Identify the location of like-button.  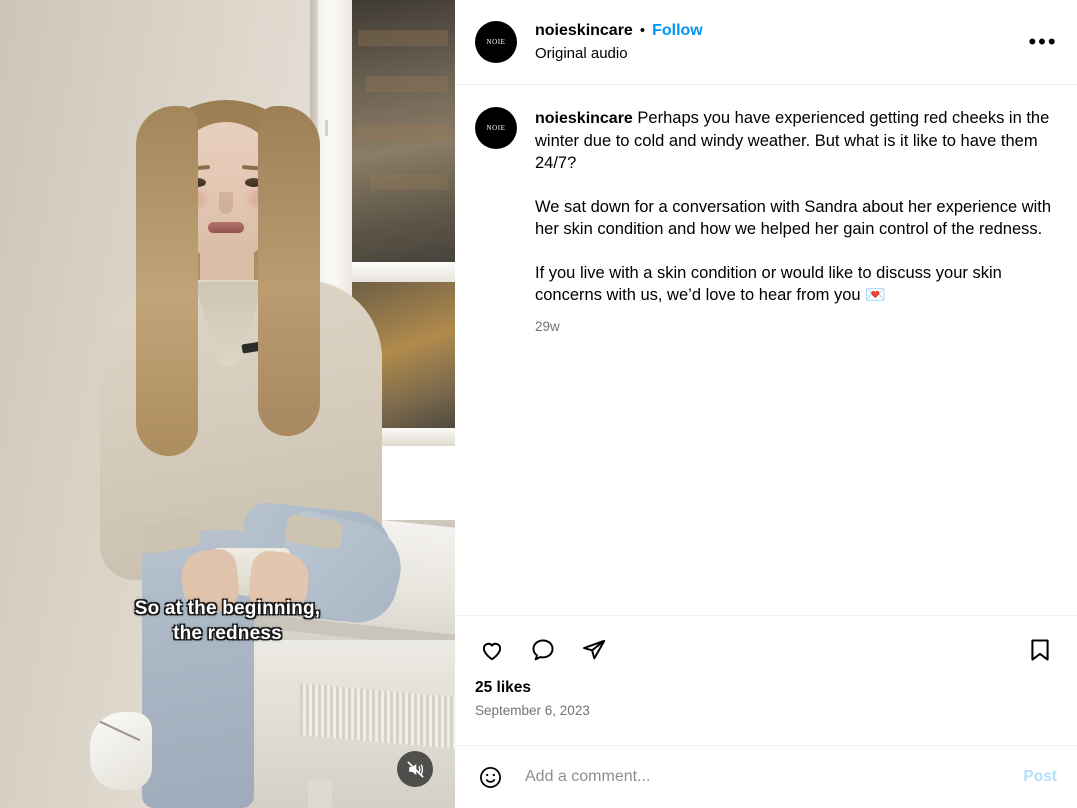
(492, 650).